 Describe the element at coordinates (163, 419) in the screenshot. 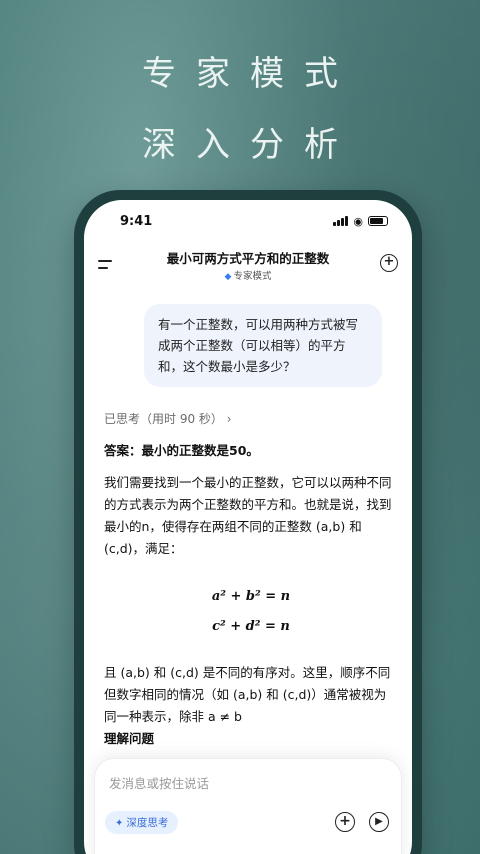

I see `thought-label: 已思考（用时 90 秒）` at that location.